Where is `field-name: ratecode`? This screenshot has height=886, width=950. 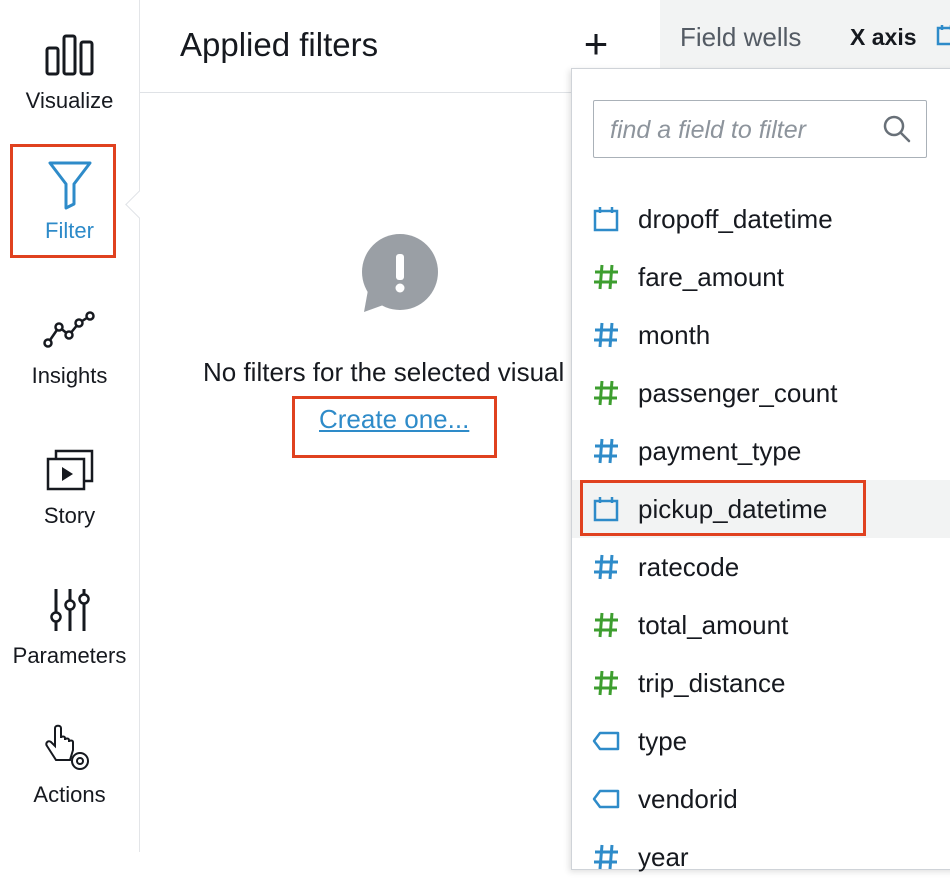 field-name: ratecode is located at coordinates (689, 566).